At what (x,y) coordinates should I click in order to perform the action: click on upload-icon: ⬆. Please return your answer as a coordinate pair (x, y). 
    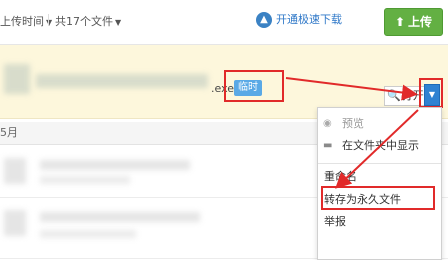
    Looking at the image, I should click on (400, 22).